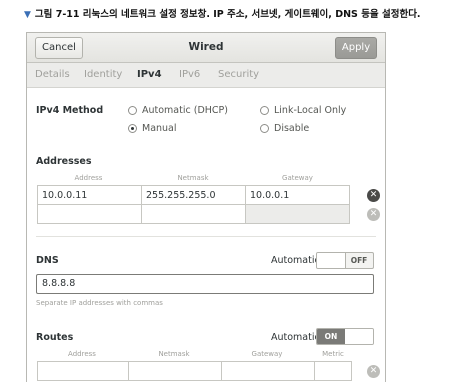 The image size is (449, 382). Describe the element at coordinates (159, 128) in the screenshot. I see `radio-label: Manual` at that location.